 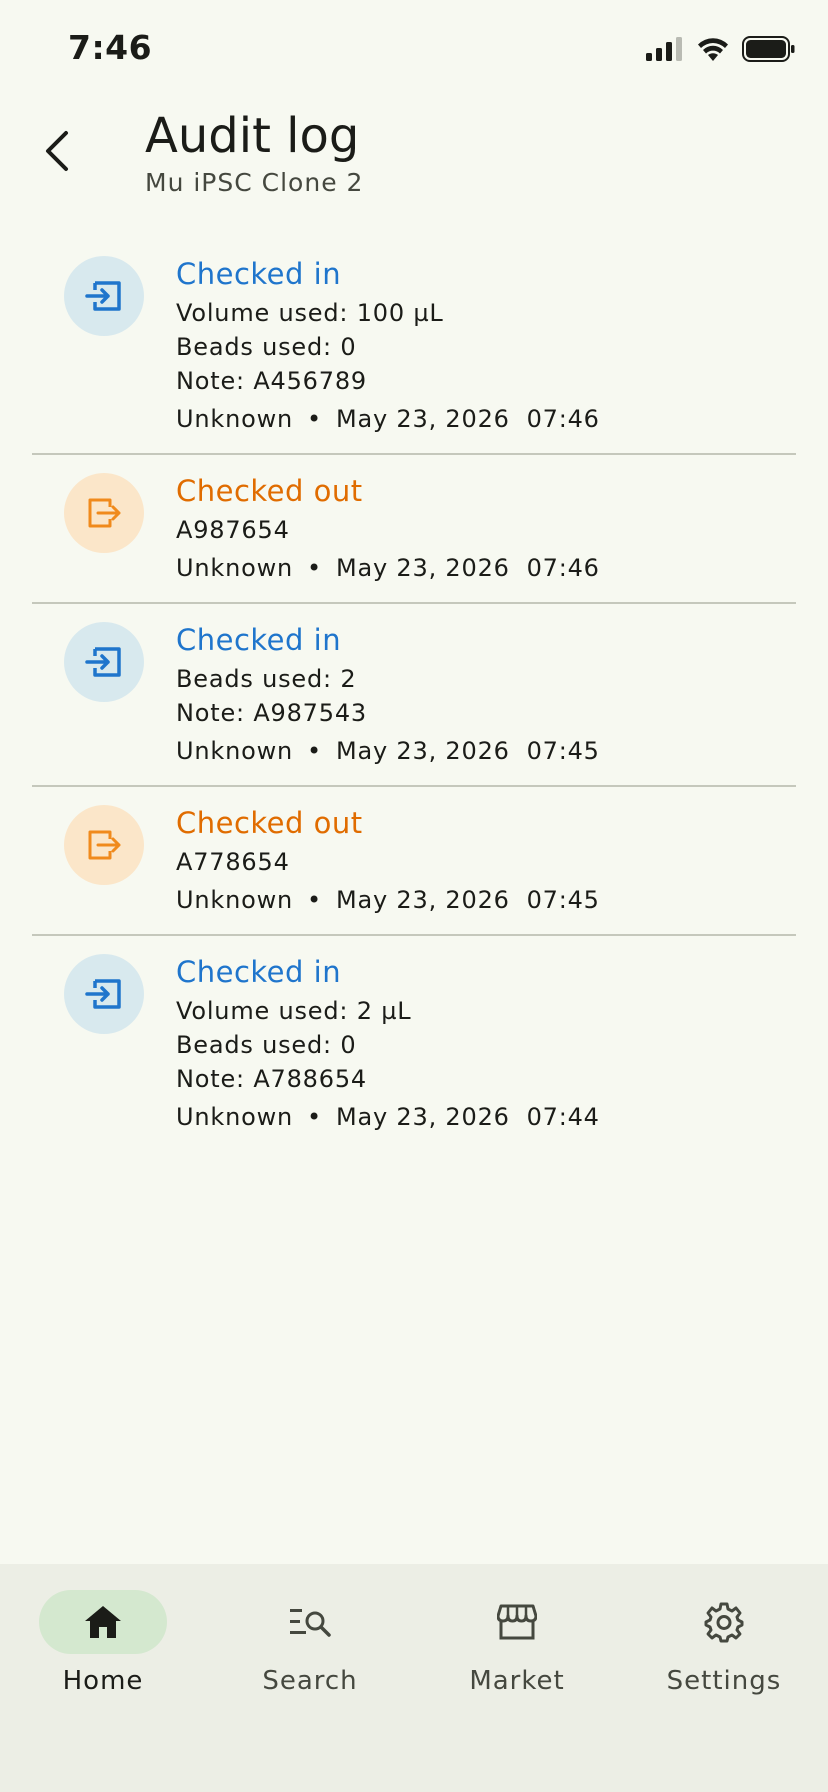 I want to click on top-app-bar: Audit log Mu iPSC Clone 2, so click(x=414, y=155).